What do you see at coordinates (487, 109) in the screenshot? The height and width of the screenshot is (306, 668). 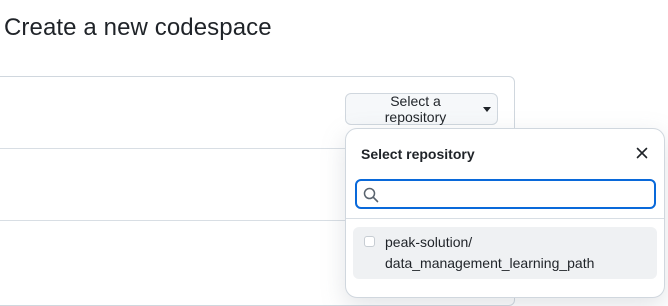 I see `caret-down-icon` at bounding box center [487, 109].